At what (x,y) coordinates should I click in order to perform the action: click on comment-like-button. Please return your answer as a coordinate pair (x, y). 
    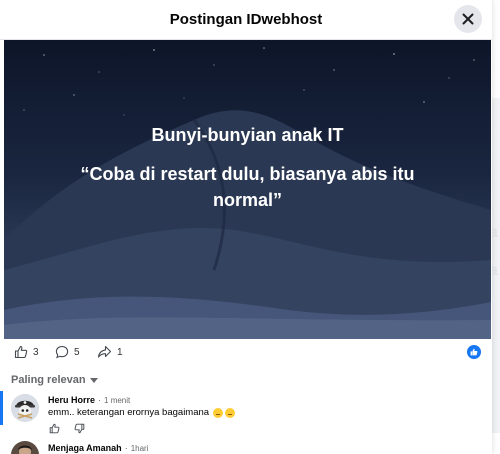
    Looking at the image, I should click on (54, 428).